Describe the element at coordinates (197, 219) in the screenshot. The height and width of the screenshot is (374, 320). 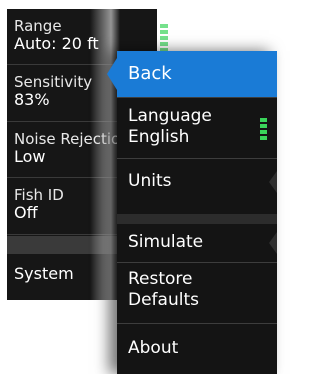
I see `menu-separator` at that location.